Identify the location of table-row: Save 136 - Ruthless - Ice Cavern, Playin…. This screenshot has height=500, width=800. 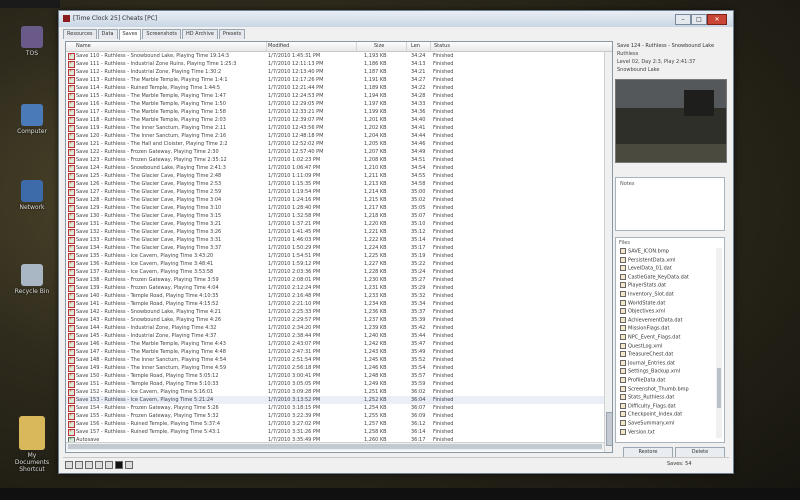
(335, 264).